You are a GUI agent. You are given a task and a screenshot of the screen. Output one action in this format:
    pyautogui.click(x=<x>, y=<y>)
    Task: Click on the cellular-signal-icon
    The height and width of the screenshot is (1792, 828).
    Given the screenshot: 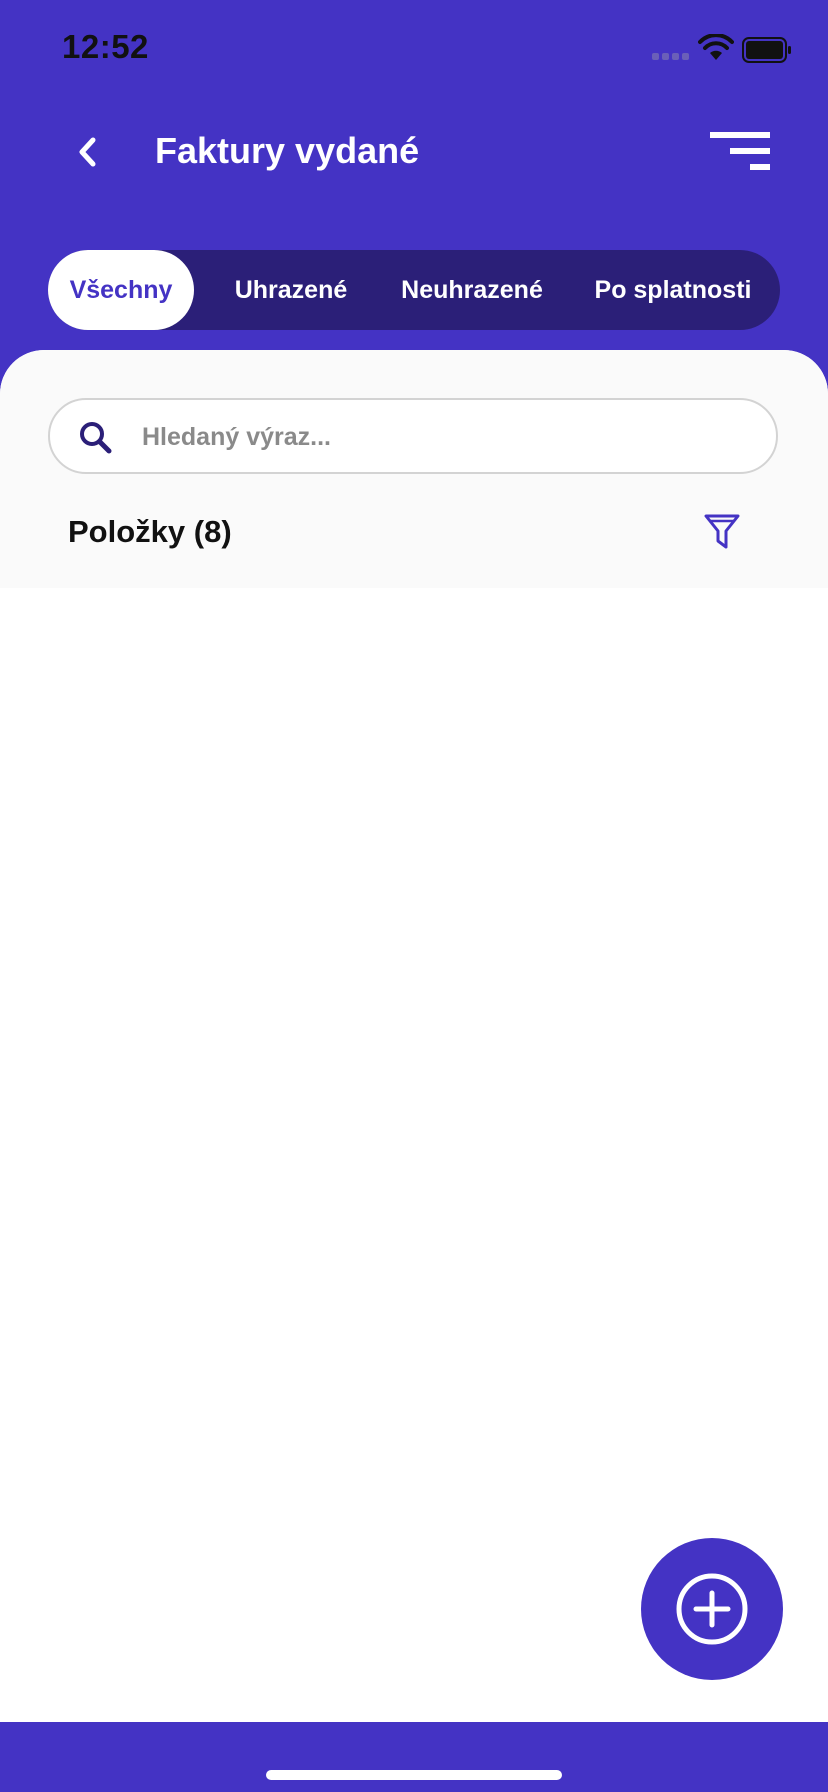 What is the action you would take?
    pyautogui.click(x=671, y=57)
    